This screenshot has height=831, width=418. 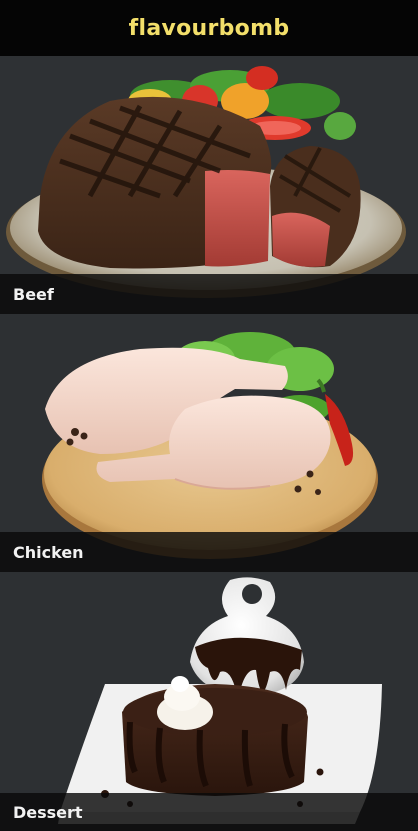 I want to click on app-header: flavourbomb, so click(x=209, y=28).